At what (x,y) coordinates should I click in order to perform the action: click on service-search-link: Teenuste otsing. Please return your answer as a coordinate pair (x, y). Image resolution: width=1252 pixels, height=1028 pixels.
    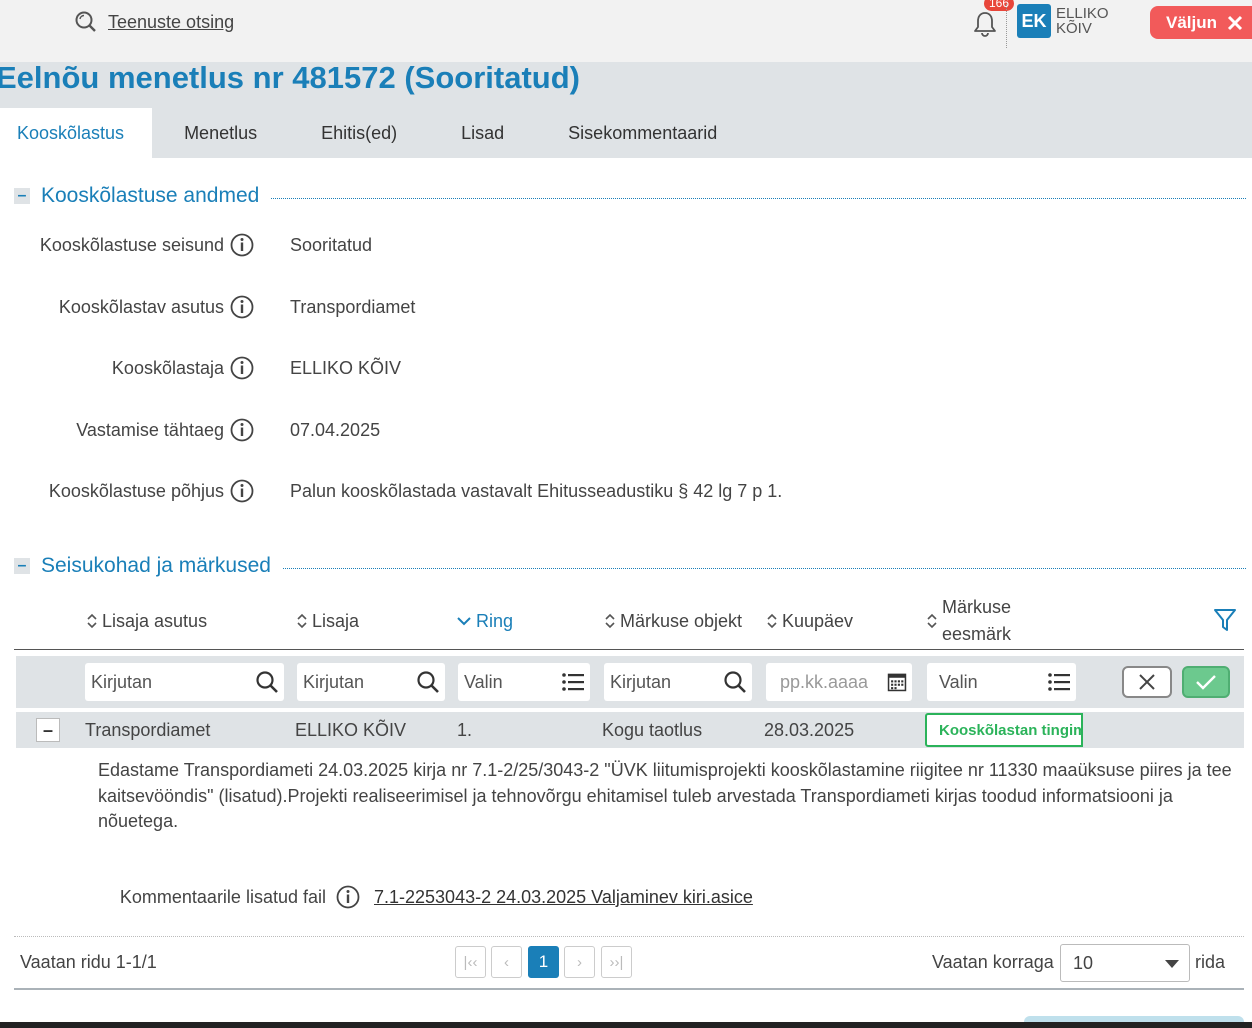
    Looking at the image, I should click on (154, 22).